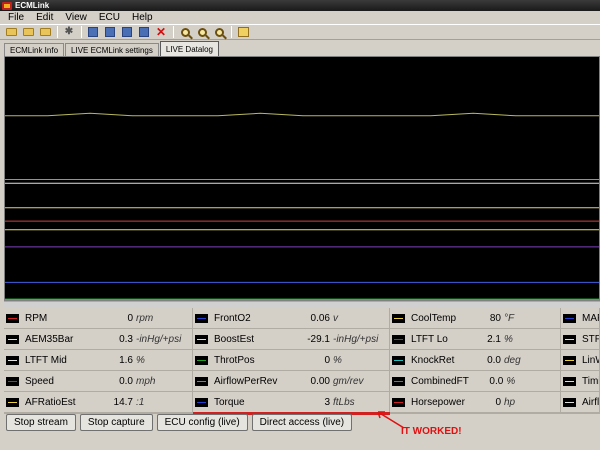 The image size is (600, 450). I want to click on ecu-config-button: ECU config (live), so click(202, 422).